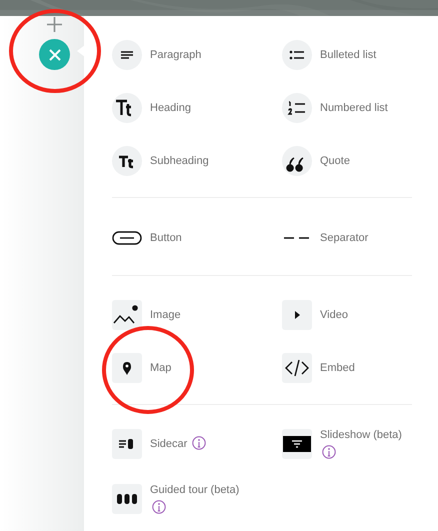 This screenshot has height=531, width=438. I want to click on block-label: Image, so click(165, 314).